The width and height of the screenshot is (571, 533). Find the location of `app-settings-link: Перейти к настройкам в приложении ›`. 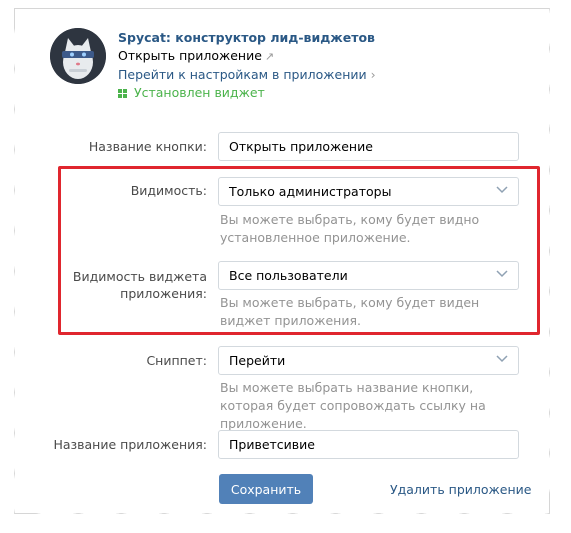

app-settings-link: Перейти к настройкам в приложении › is located at coordinates (268, 75).